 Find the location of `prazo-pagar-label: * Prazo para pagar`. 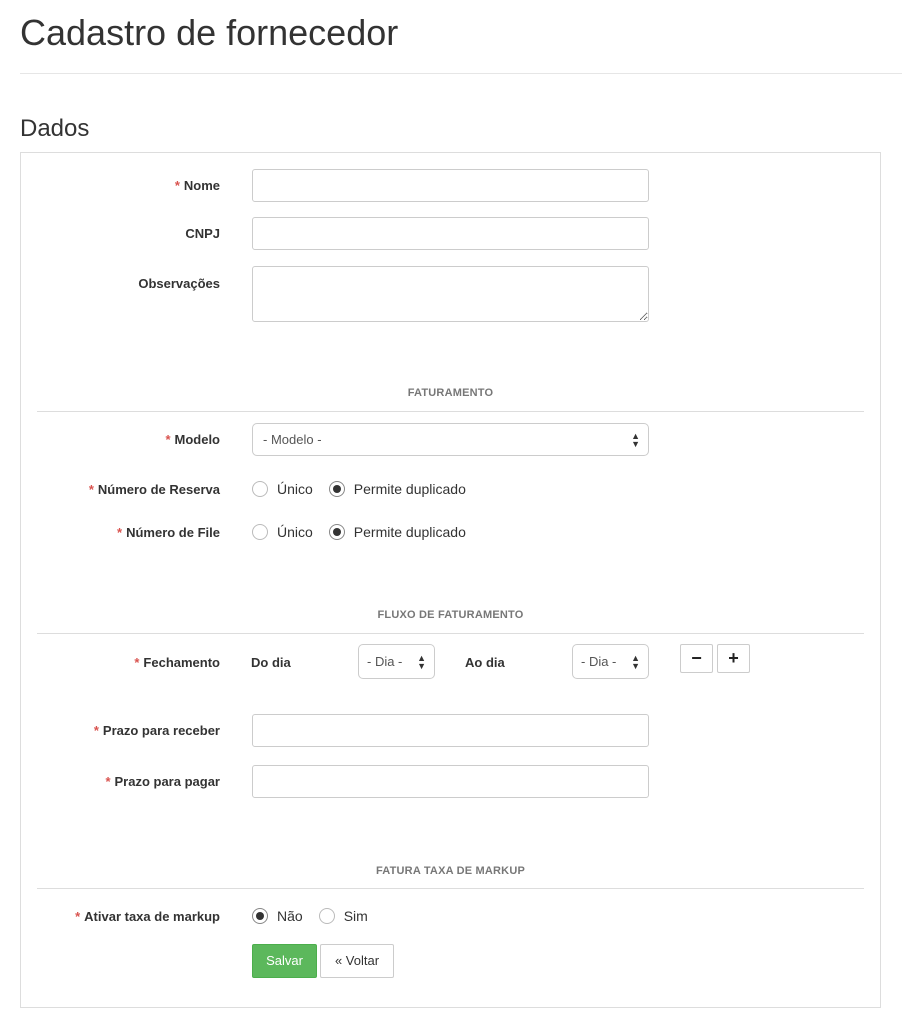

prazo-pagar-label: * Prazo para pagar is located at coordinates (162, 781).